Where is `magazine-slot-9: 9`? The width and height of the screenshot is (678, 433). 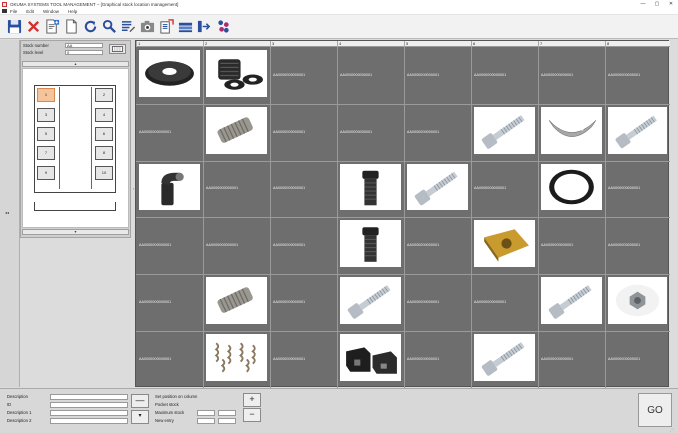
magazine-slot-9: 9 is located at coordinates (46, 173).